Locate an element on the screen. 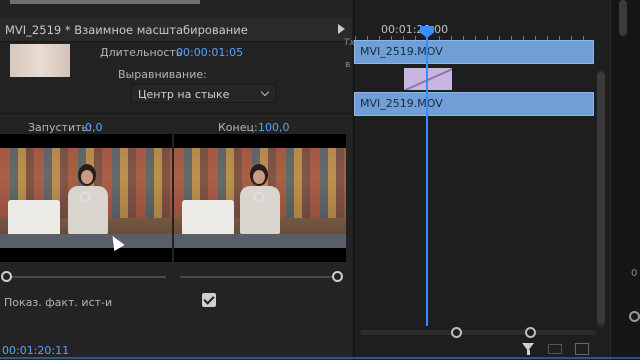 This screenshot has width=640, height=360. adjacent-zero-label: 0 is located at coordinates (634, 273).